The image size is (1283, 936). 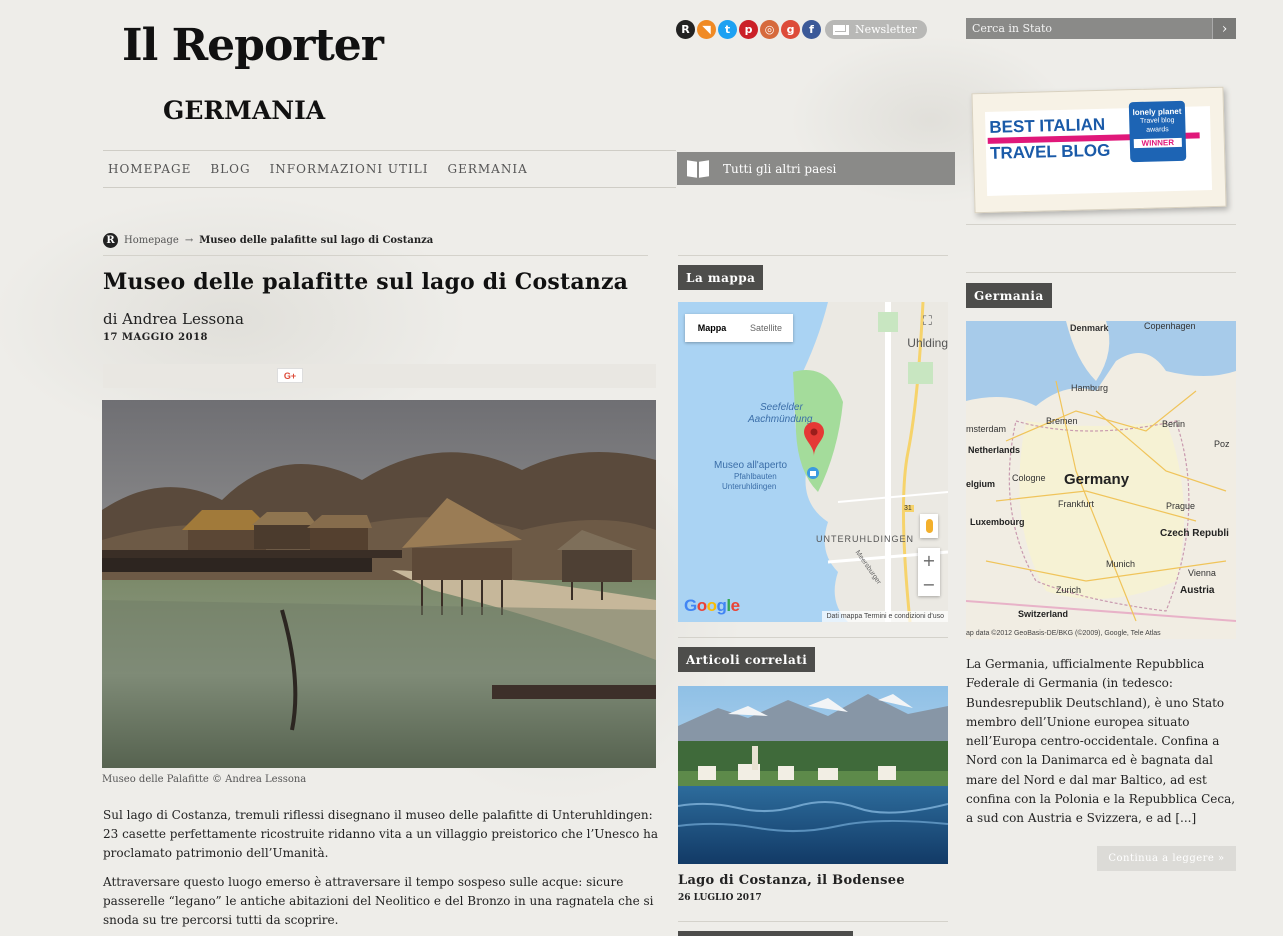 I want to click on map-attribution: Dati mappa Termini e condizioni d'uso, so click(x=885, y=616).